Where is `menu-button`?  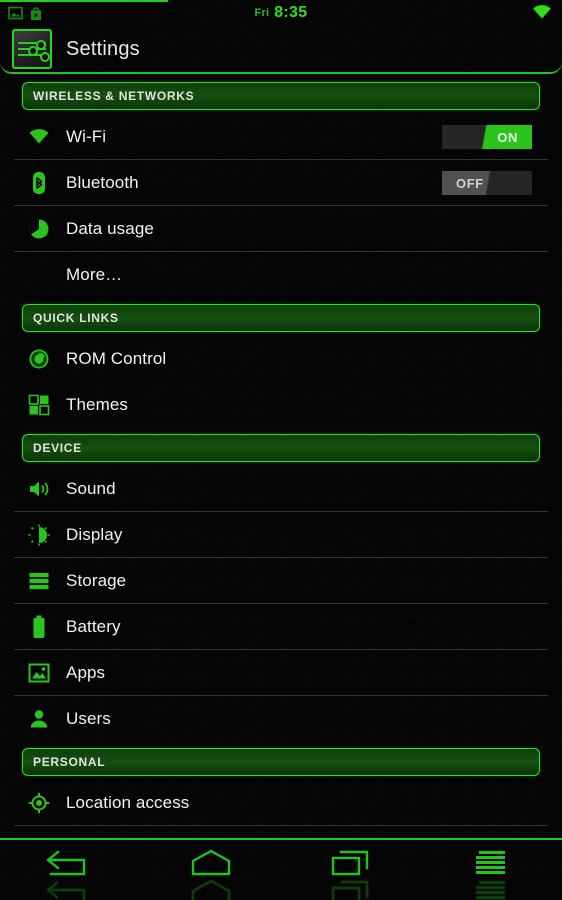 menu-button is located at coordinates (492, 870).